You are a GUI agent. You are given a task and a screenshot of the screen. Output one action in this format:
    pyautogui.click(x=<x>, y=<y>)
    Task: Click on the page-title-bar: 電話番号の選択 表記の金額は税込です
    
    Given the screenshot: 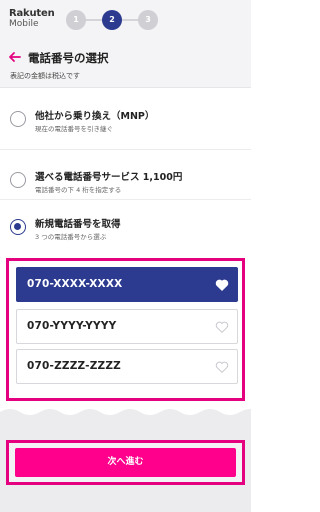 What is the action you would take?
    pyautogui.click(x=125, y=64)
    